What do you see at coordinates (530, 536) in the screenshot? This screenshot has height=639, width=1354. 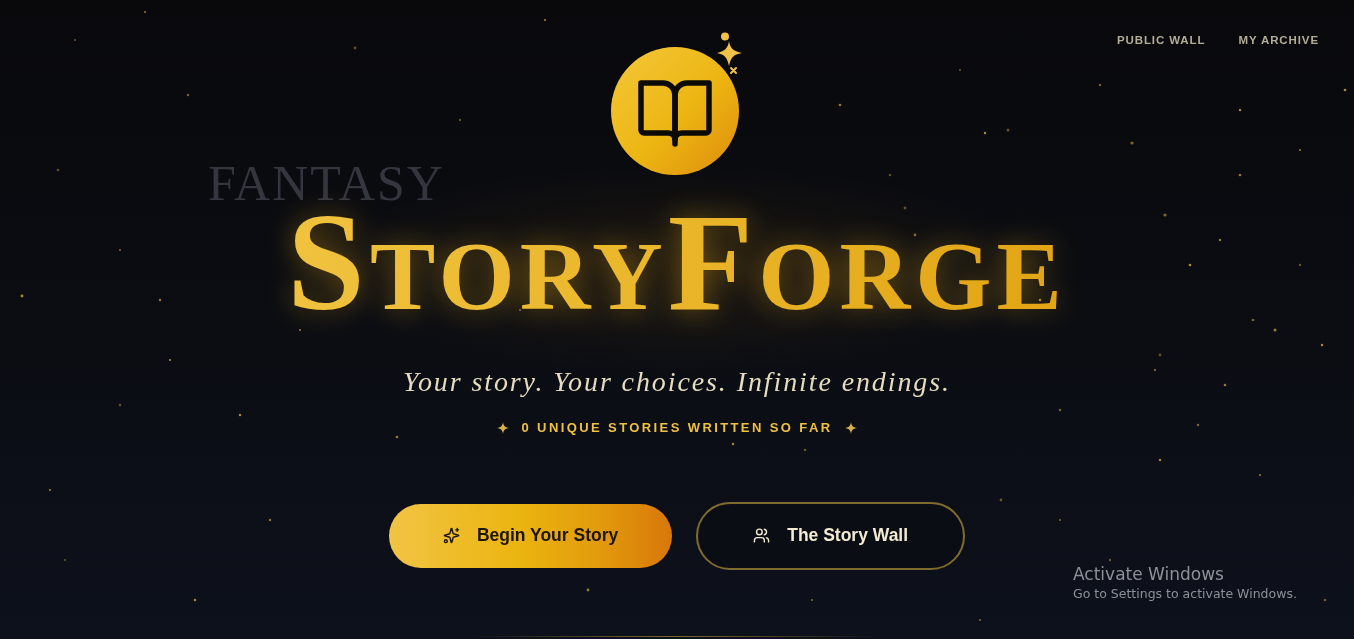 I see `begin-story-button: Begin Your Story` at bounding box center [530, 536].